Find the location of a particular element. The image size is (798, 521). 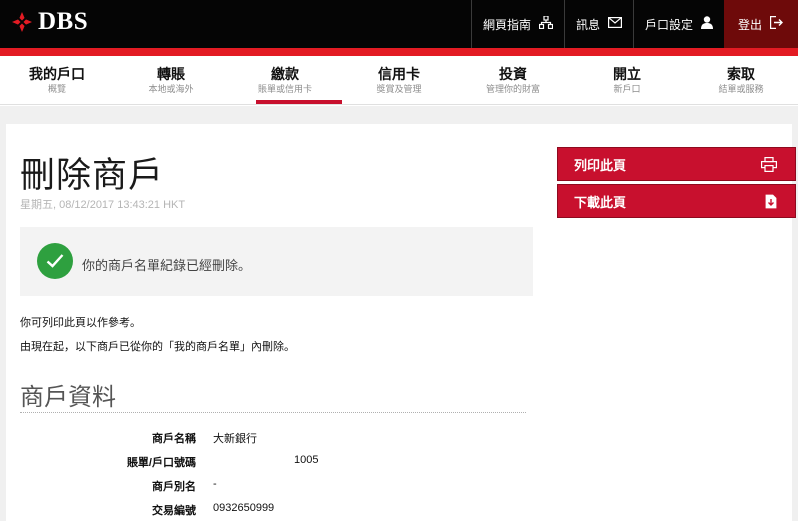

nav-item-investments: 投資 管理你的財富 is located at coordinates (513, 80).